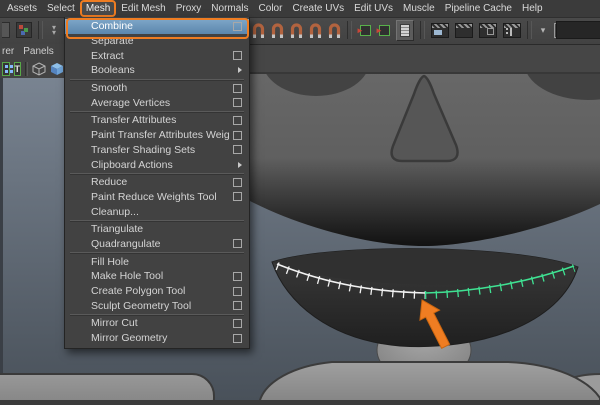  Describe the element at coordinates (126, 243) in the screenshot. I see `menu-item-label: Quadrangulate` at that location.